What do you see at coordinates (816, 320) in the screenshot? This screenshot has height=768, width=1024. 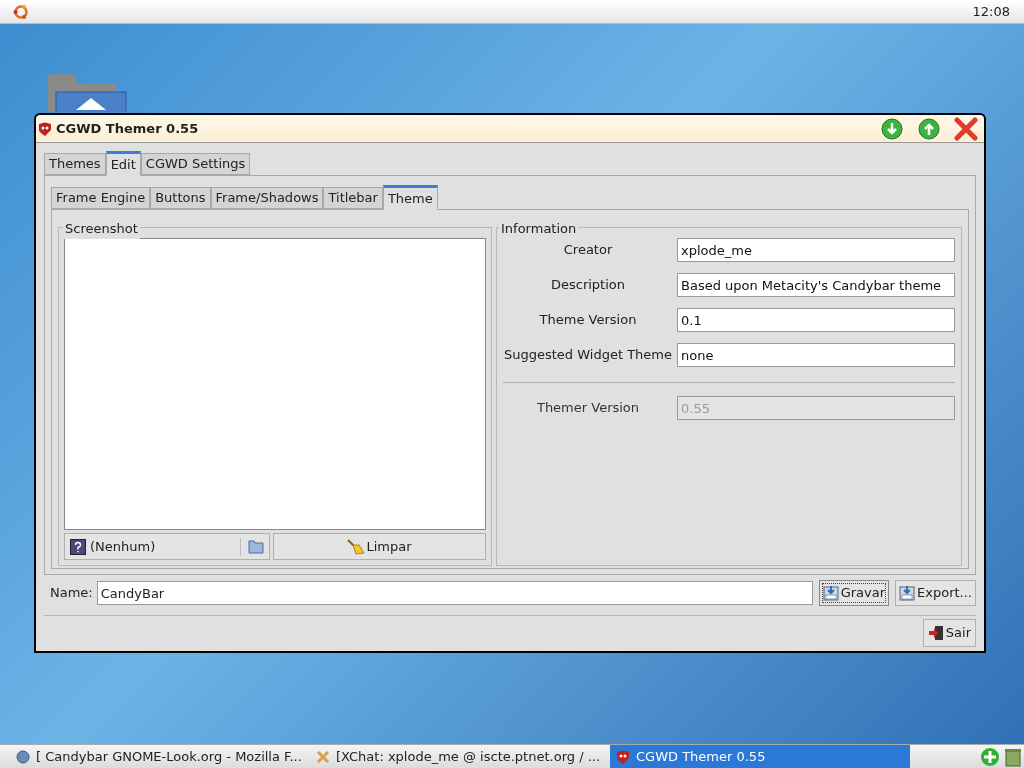 I see `text-field: 0.1` at bounding box center [816, 320].